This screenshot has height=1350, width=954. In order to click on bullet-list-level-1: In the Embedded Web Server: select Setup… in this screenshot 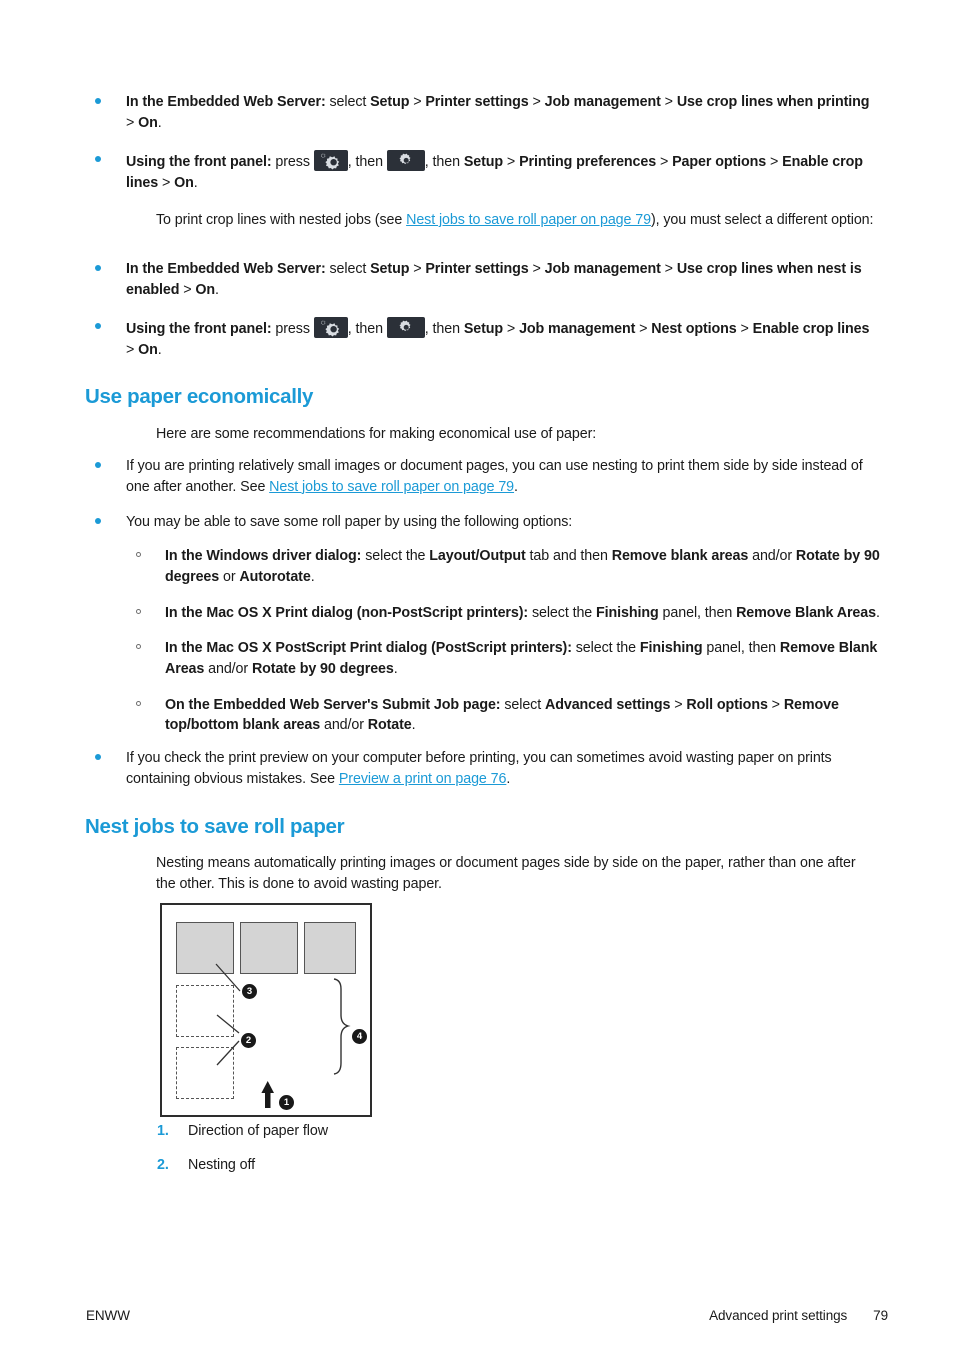, I will do `click(481, 310)`.